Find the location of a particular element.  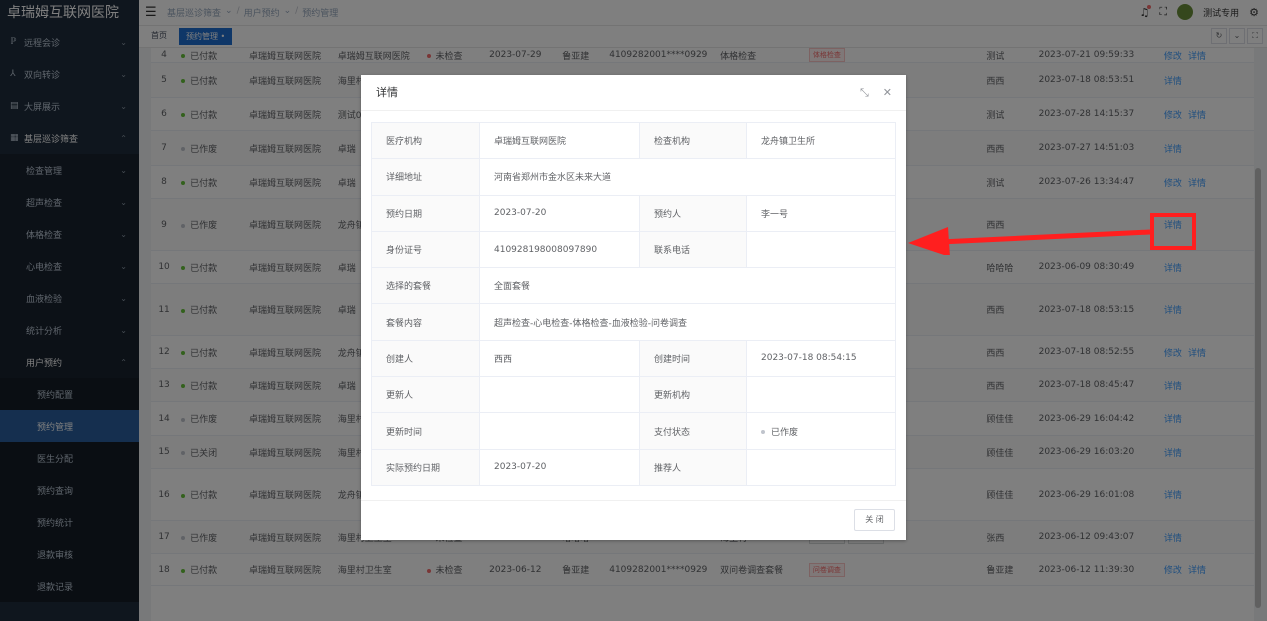

field-value: 卓瑞姆互联网医院 is located at coordinates (559, 140).